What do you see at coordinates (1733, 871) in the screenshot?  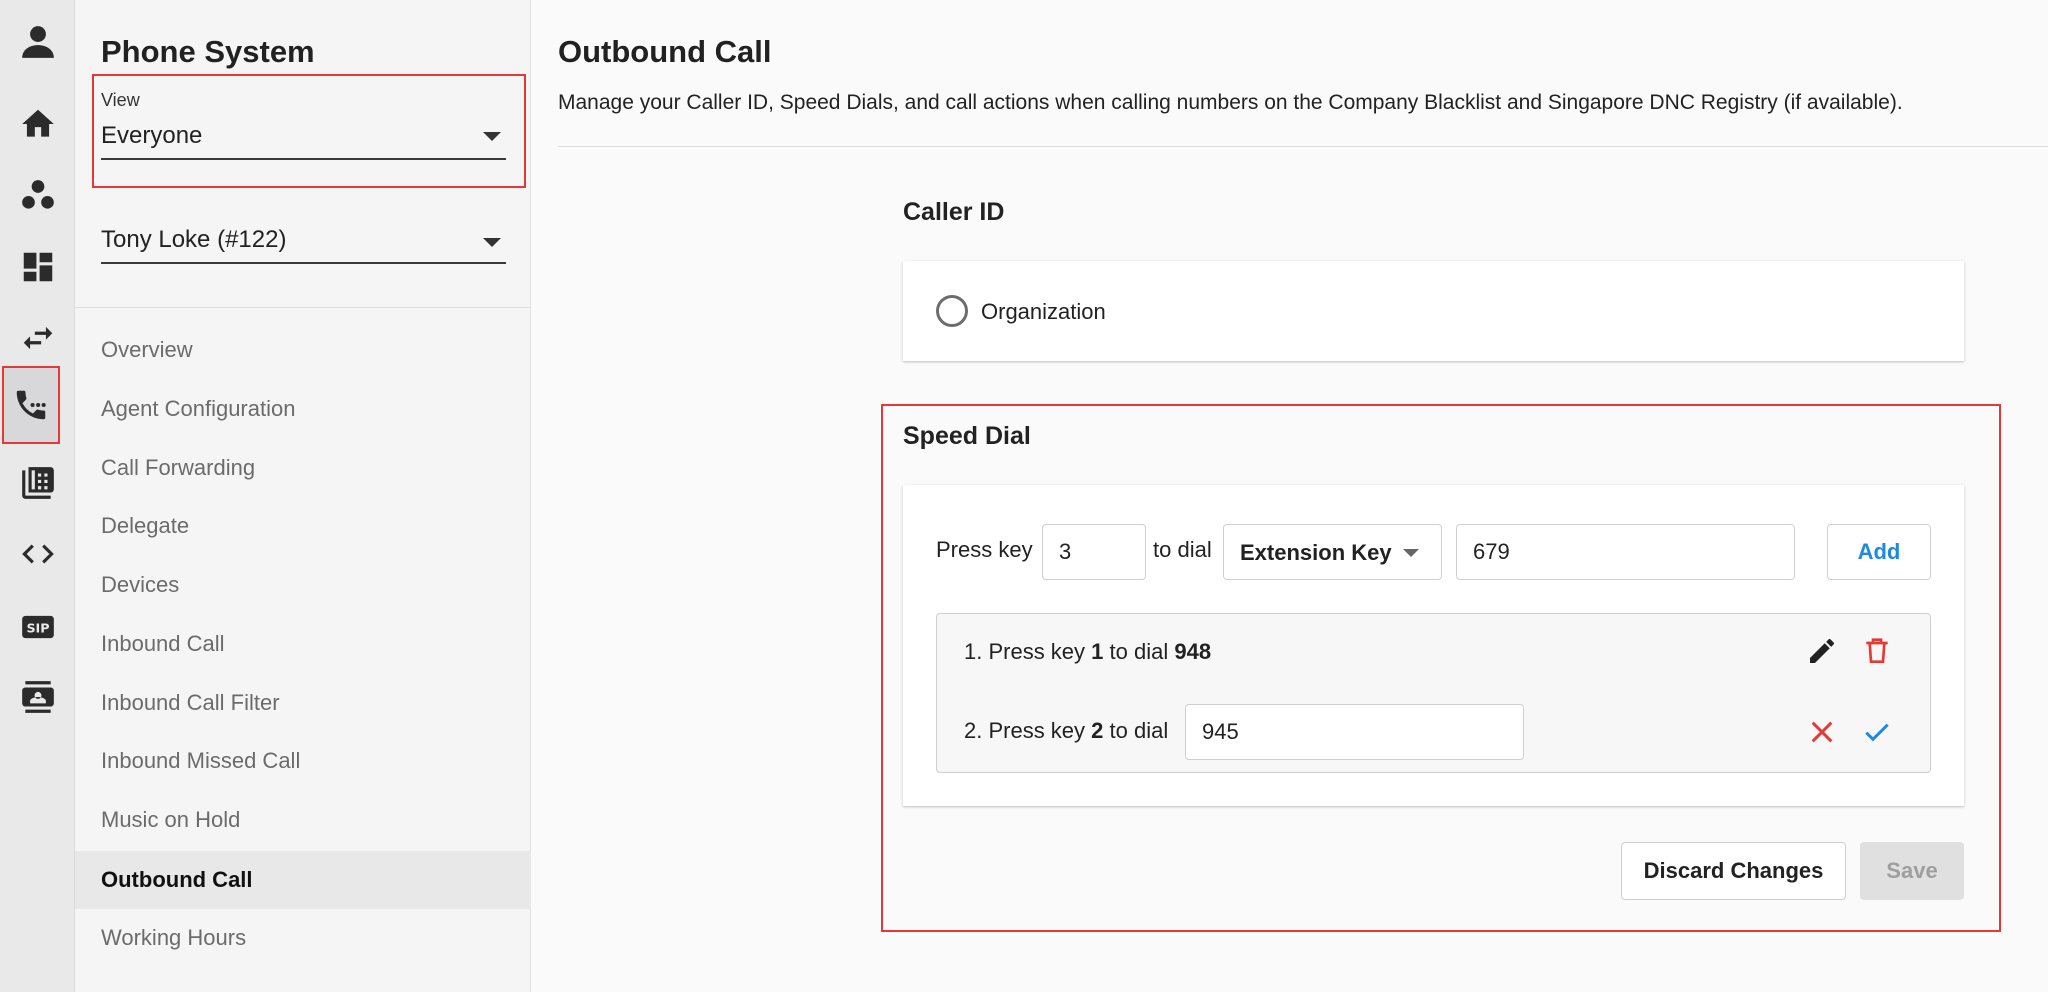 I see `discard-changes-button: Discard Changes` at bounding box center [1733, 871].